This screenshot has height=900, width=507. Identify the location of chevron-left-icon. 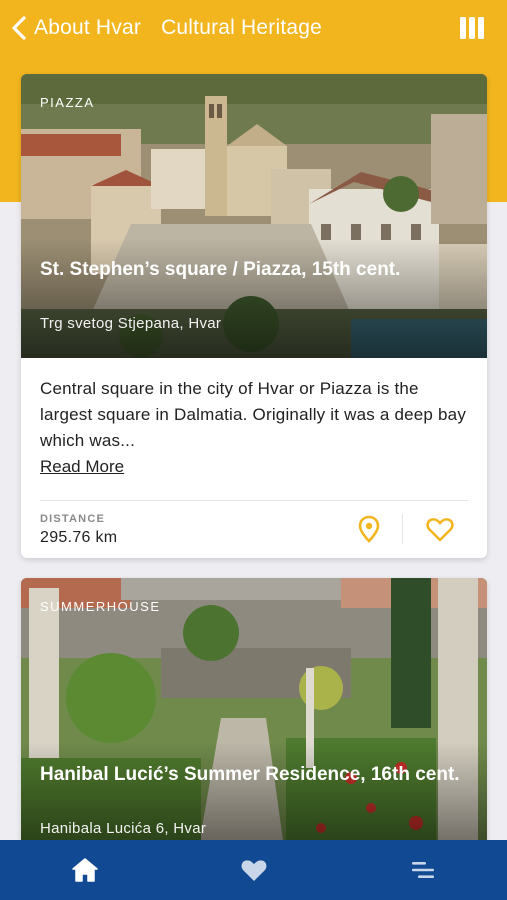
(19, 28).